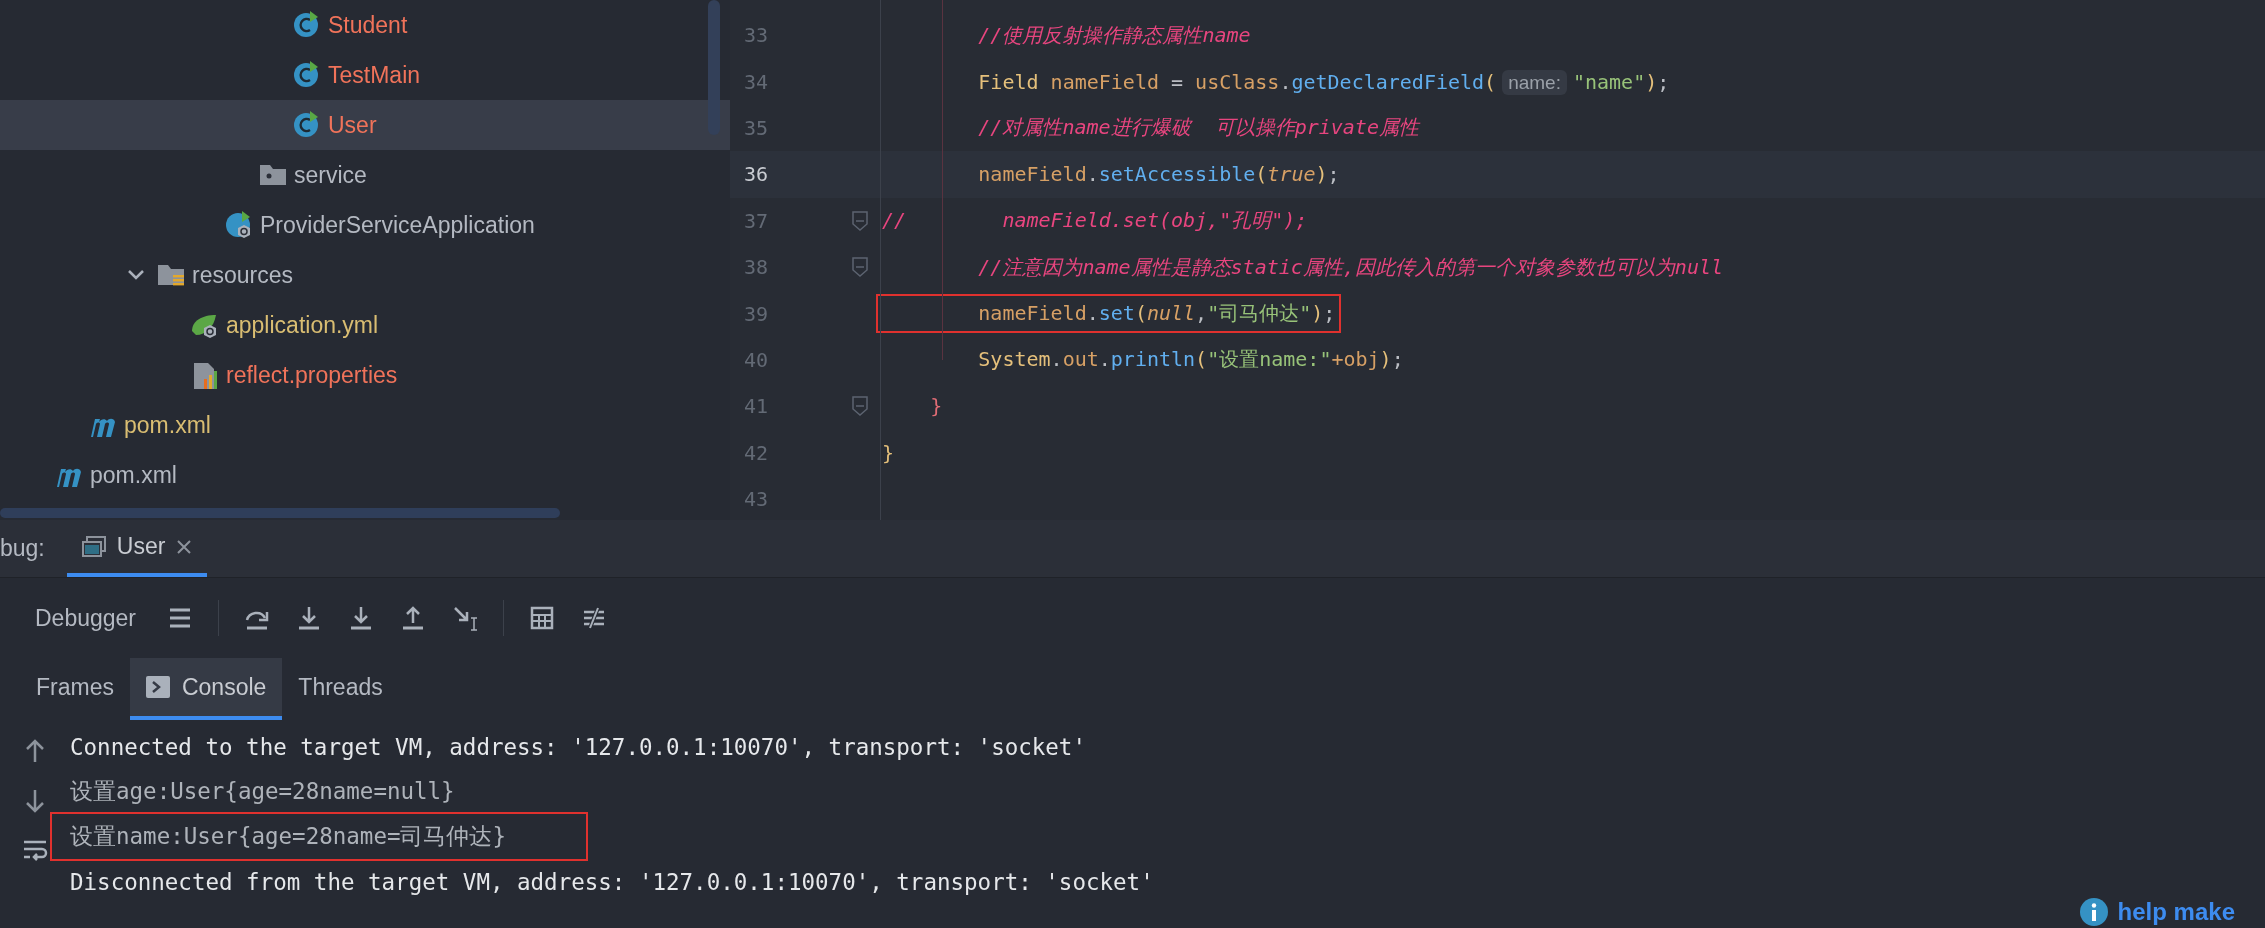 The width and height of the screenshot is (2265, 928). I want to click on line-number: 33, so click(756, 35).